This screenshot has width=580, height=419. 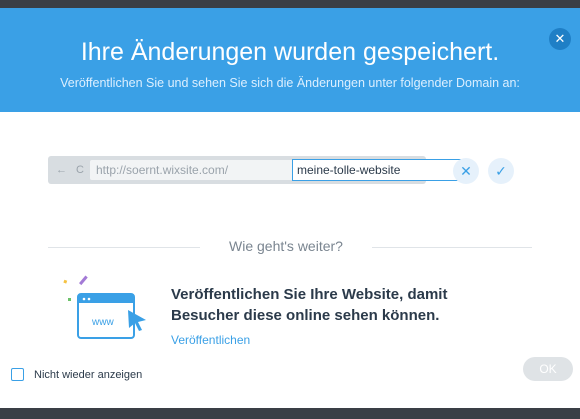 What do you see at coordinates (210, 340) in the screenshot?
I see `publish-link: Veröffentlichen` at bounding box center [210, 340].